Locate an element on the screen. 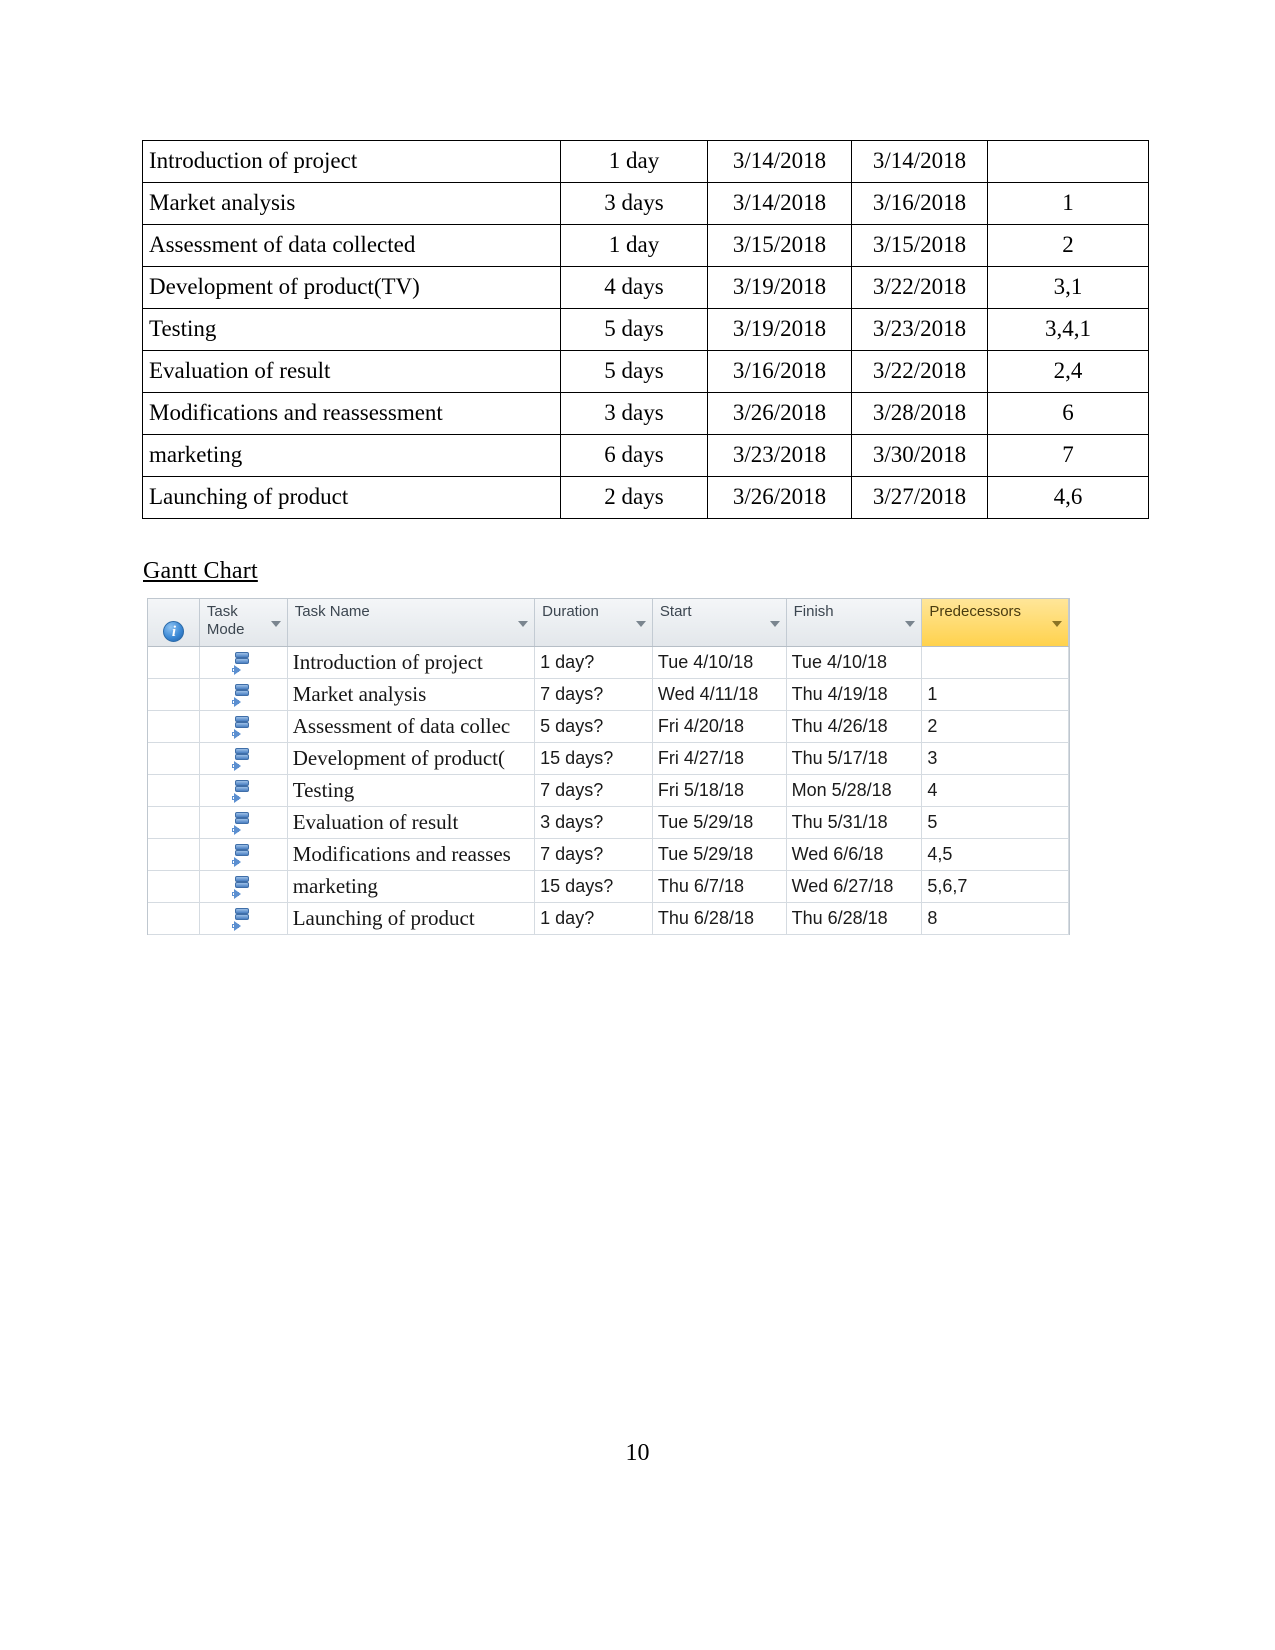  row-task-name-cell: Launching of product is located at coordinates (412, 918).